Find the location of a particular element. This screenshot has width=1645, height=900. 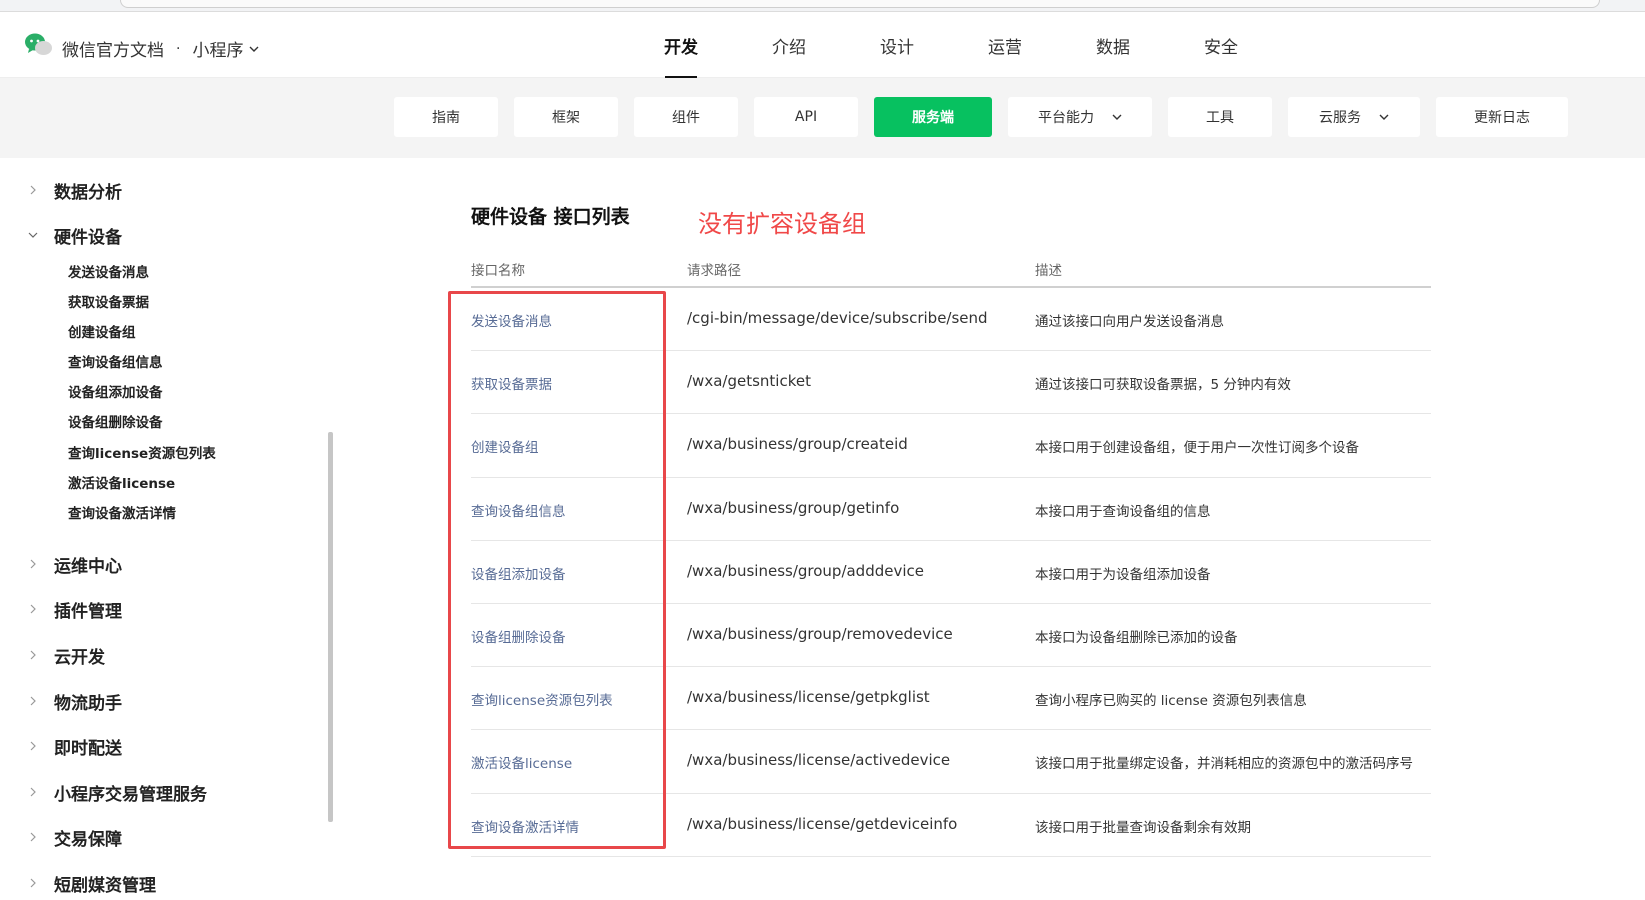

sidebar-group-hardware: 硬件设备 is located at coordinates (160, 235).